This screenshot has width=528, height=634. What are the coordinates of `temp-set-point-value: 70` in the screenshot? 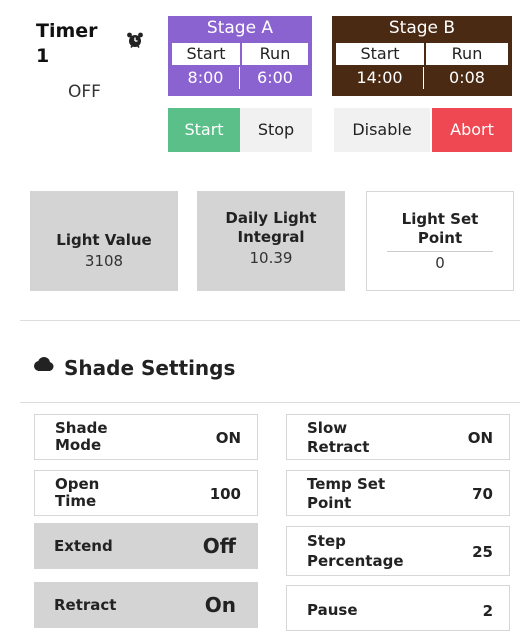 It's located at (482, 494).